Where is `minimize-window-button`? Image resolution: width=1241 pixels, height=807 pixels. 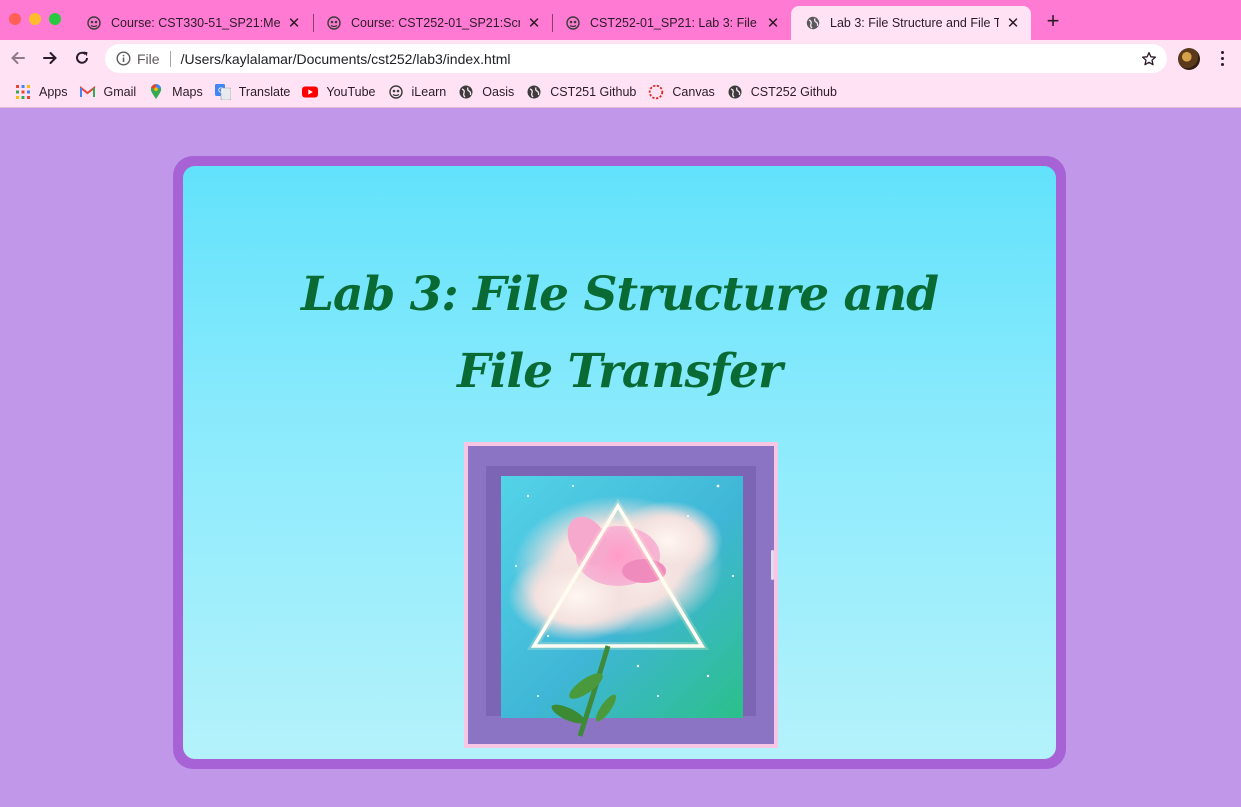 minimize-window-button is located at coordinates (35, 19).